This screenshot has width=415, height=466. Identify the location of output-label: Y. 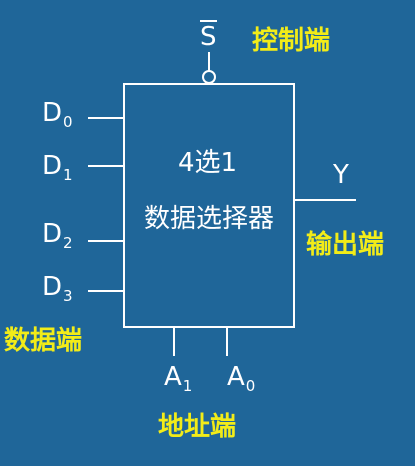
(341, 175).